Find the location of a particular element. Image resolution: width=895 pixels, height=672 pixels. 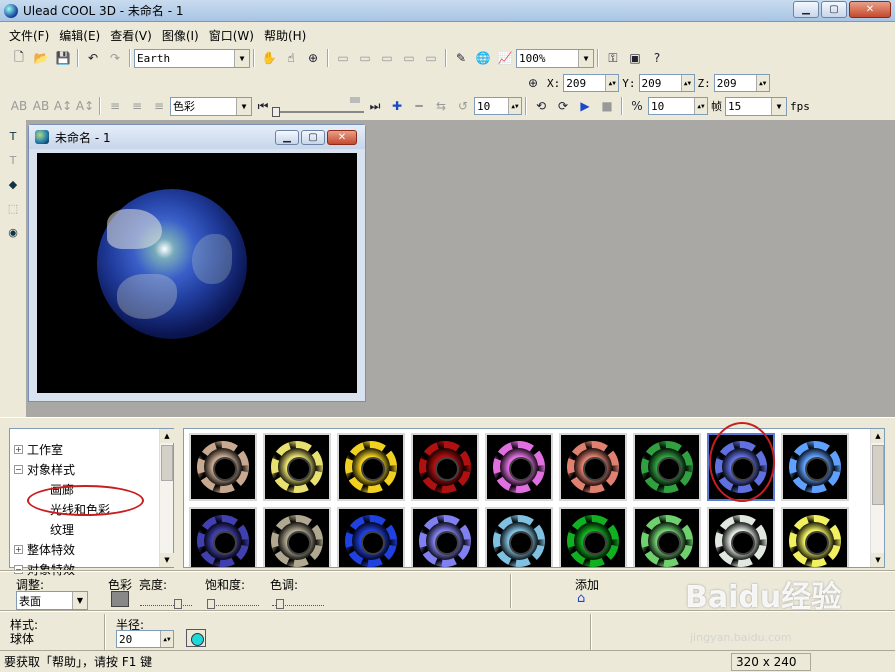

globe-icon: 🌐 is located at coordinates (483, 58).